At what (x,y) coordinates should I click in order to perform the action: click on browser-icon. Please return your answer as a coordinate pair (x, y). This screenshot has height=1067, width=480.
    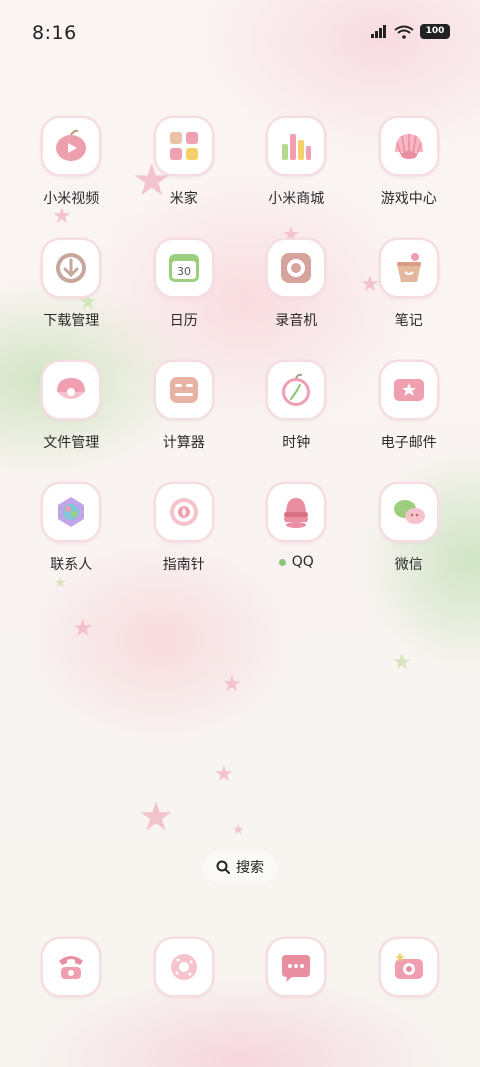
    Looking at the image, I should click on (183, 967).